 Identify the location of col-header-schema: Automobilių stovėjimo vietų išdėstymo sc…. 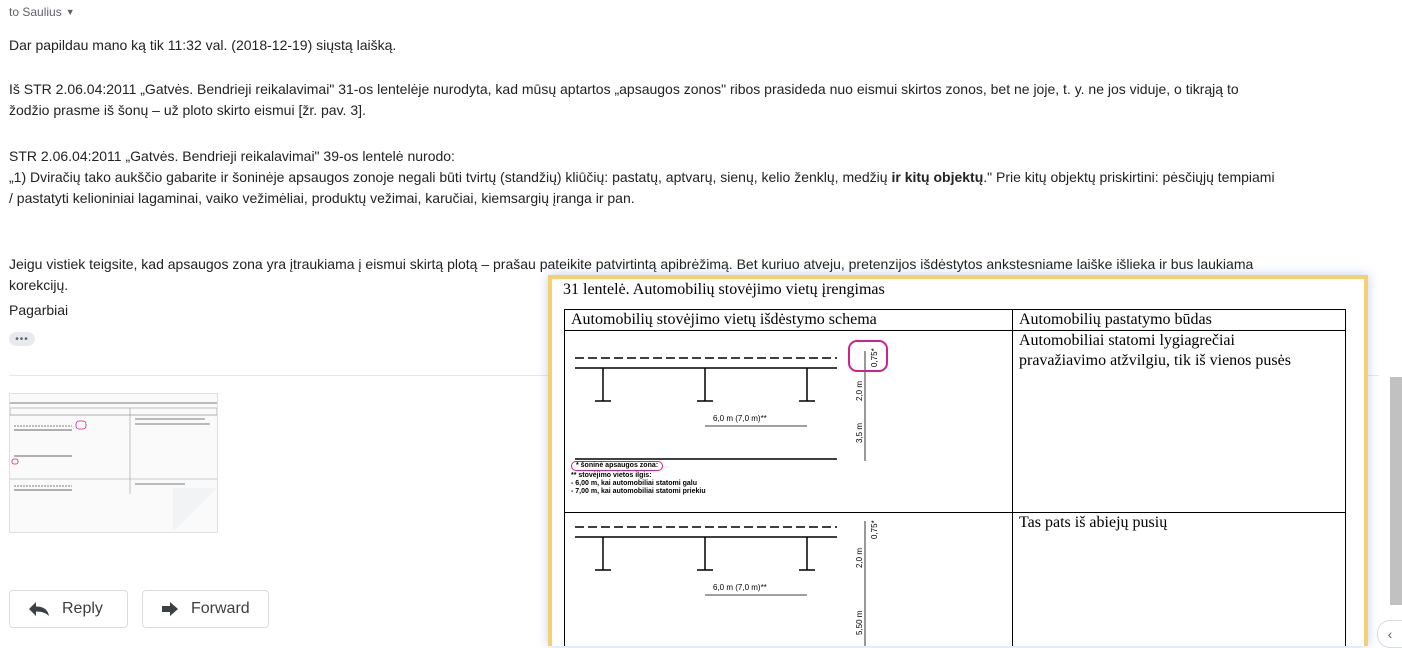
(788, 320).